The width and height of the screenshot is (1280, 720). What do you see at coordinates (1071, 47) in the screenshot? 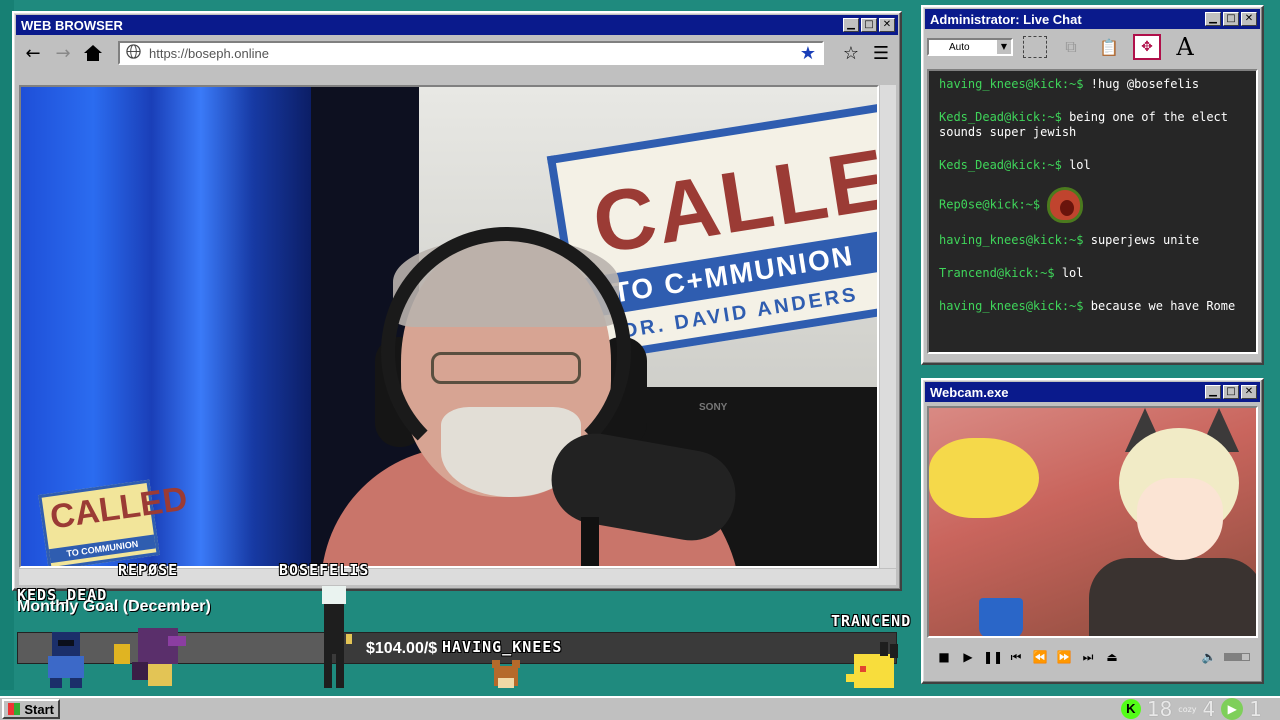
I see `copy-icon: ⧉` at bounding box center [1071, 47].